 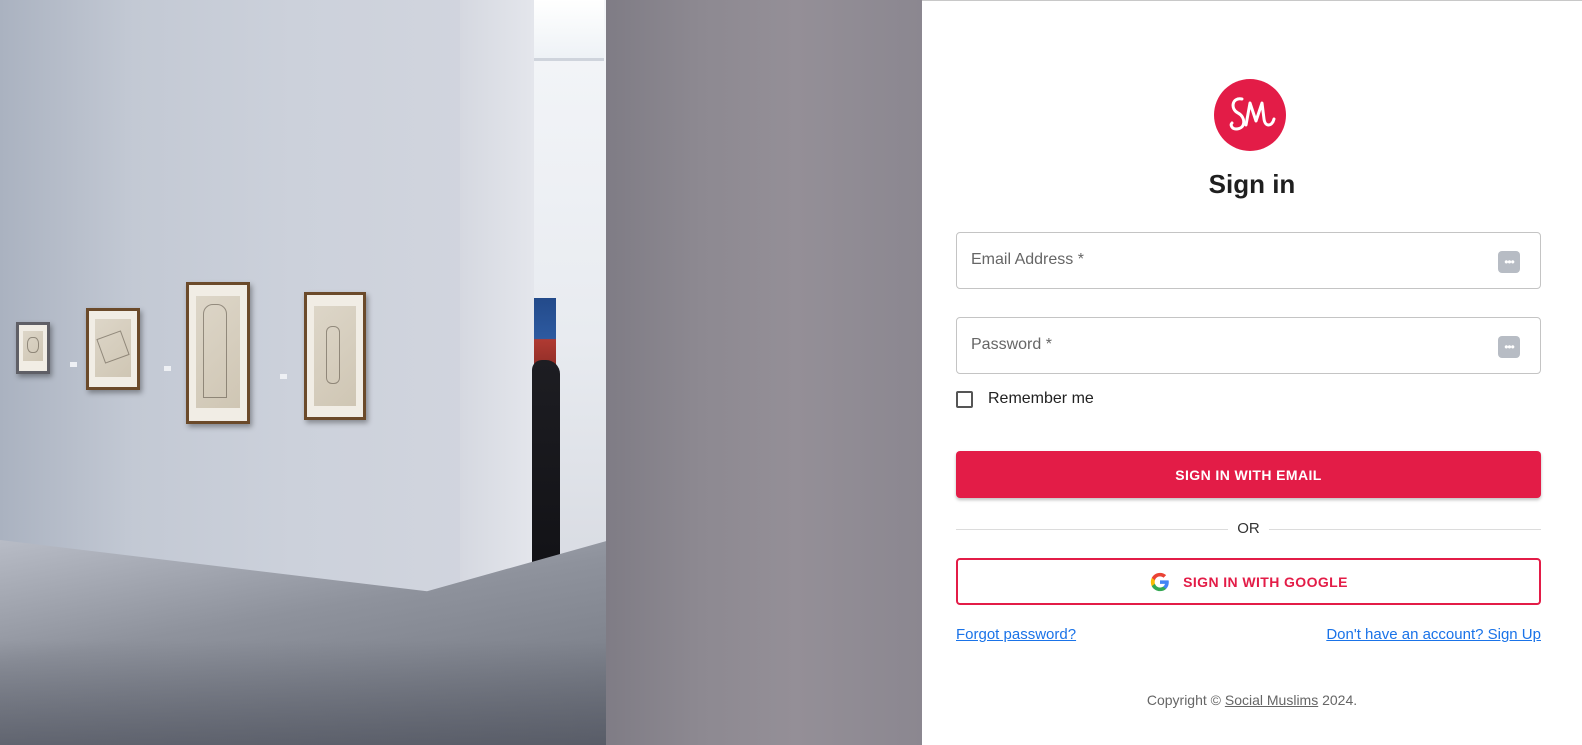 What do you see at coordinates (1248, 260) in the screenshot?
I see `email-field: Email Address * •••` at bounding box center [1248, 260].